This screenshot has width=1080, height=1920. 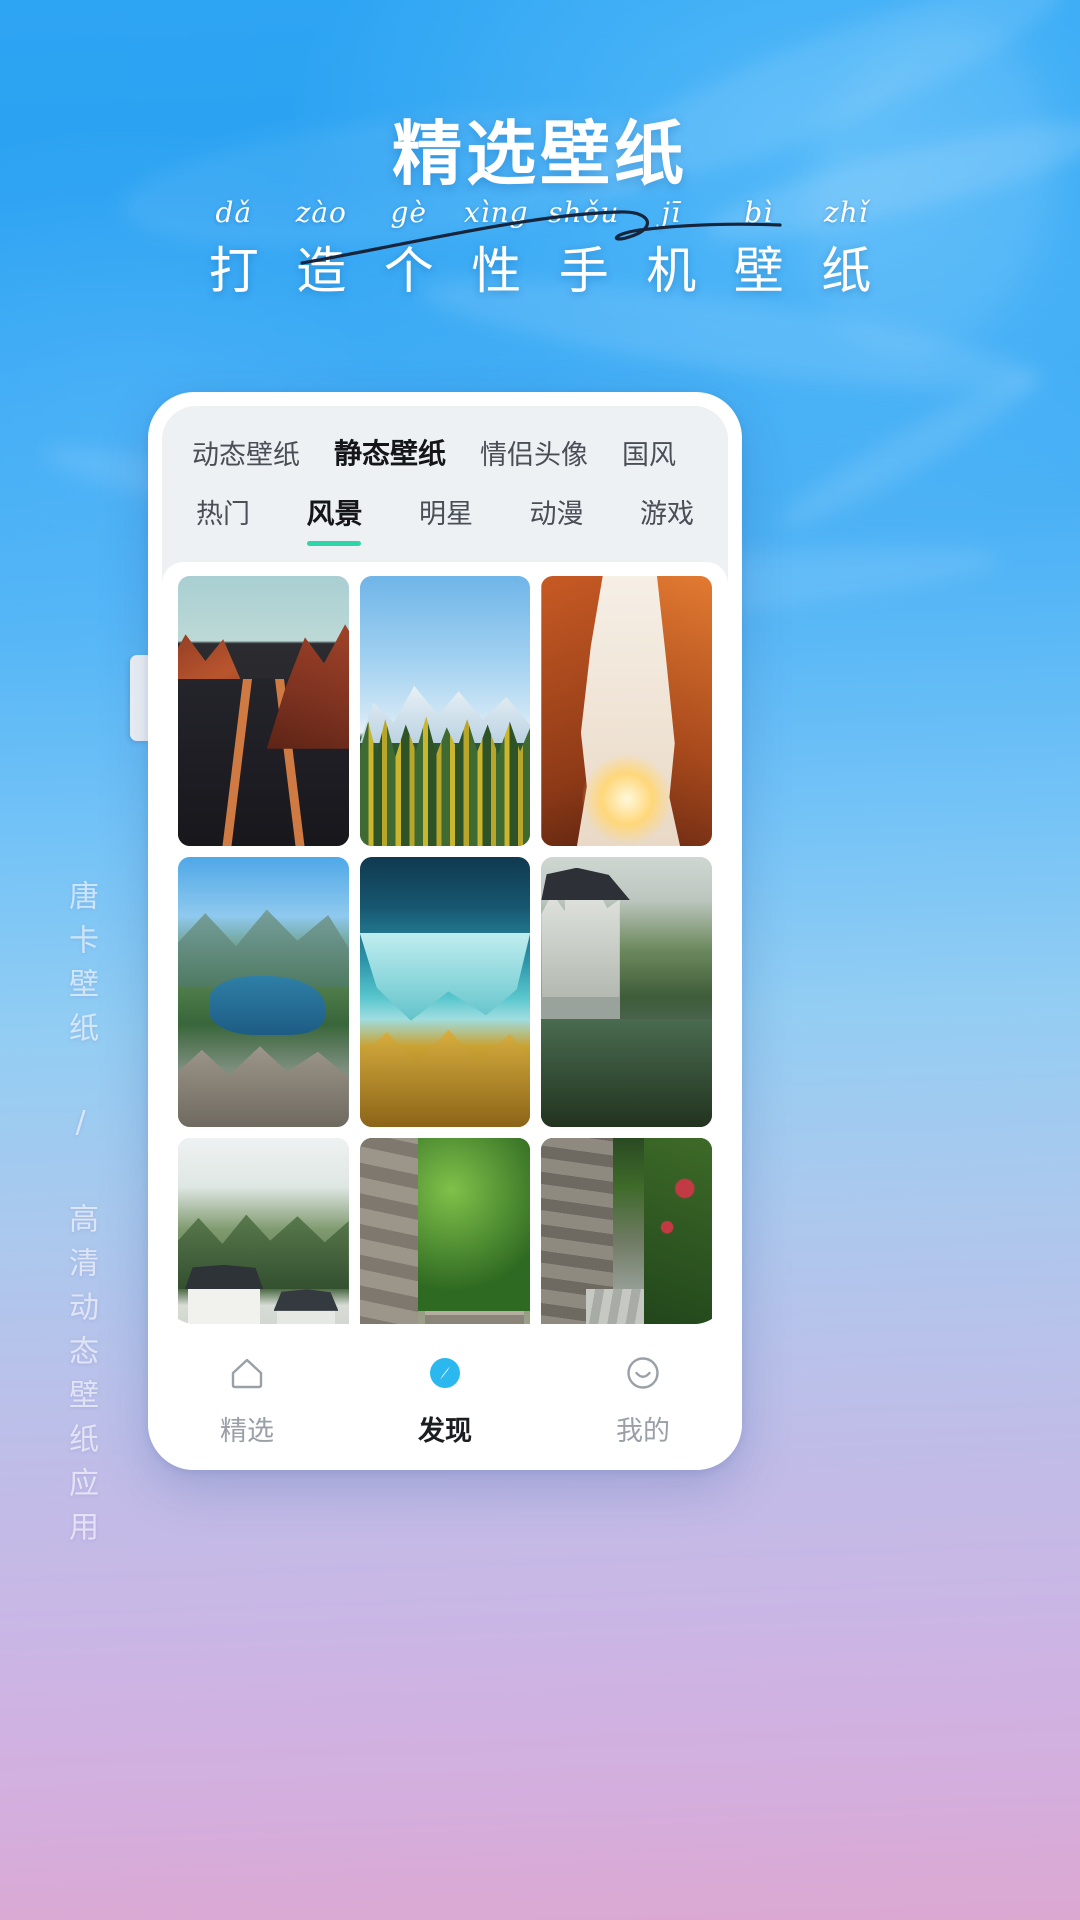 I want to click on tab-underline-active, so click(x=334, y=543).